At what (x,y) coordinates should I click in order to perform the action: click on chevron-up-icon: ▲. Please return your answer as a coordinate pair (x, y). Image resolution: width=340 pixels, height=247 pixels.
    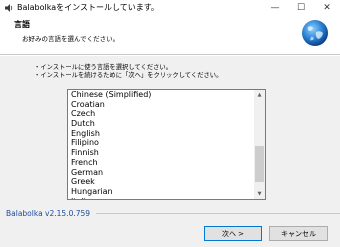
    Looking at the image, I should click on (259, 95).